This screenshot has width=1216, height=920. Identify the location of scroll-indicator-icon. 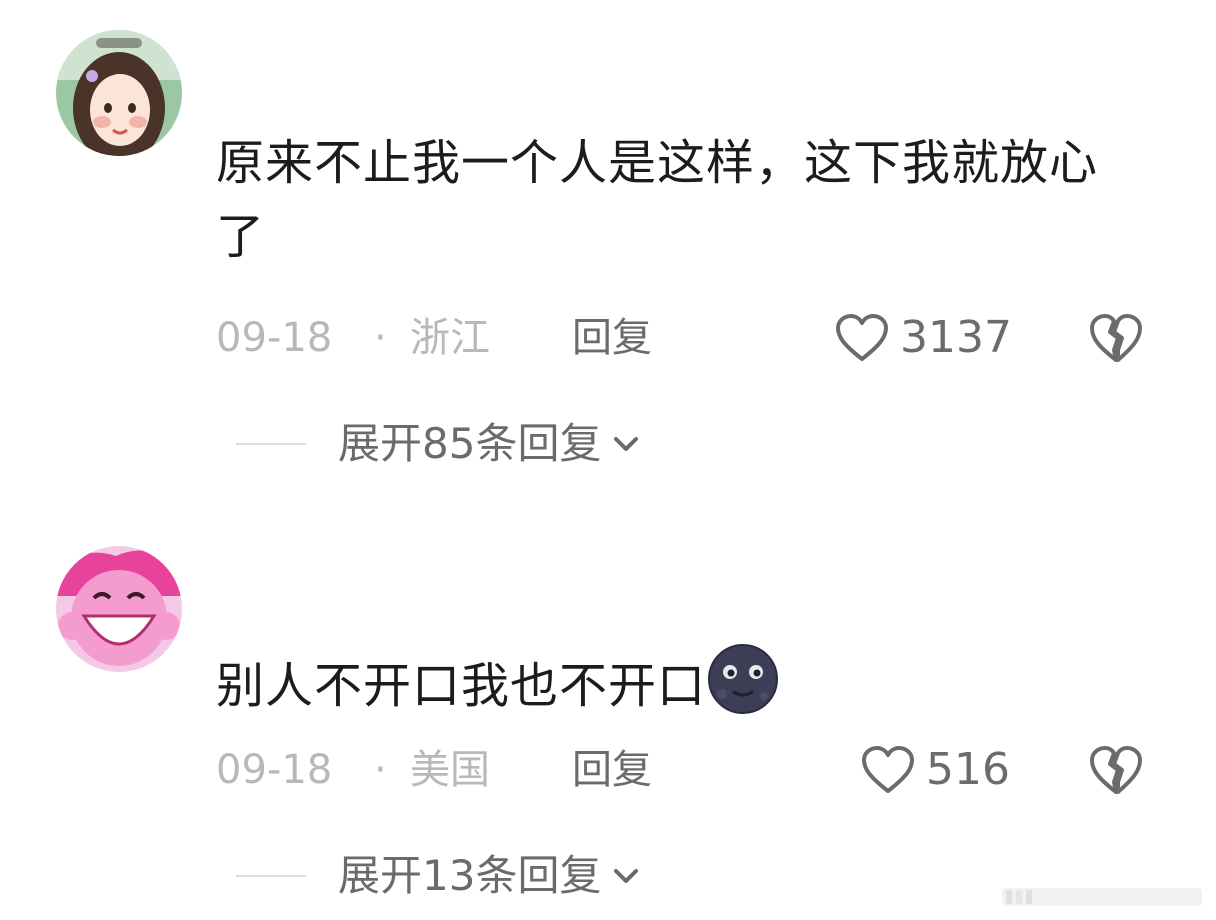
(1102, 897).